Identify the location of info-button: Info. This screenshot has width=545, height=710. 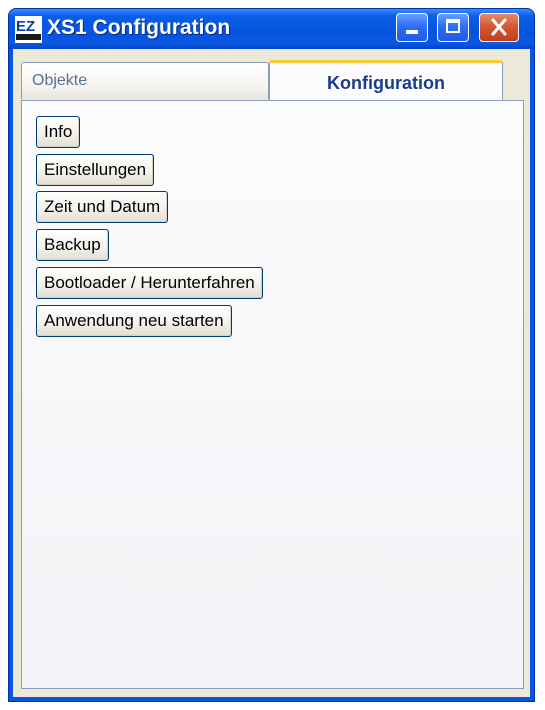
(58, 132).